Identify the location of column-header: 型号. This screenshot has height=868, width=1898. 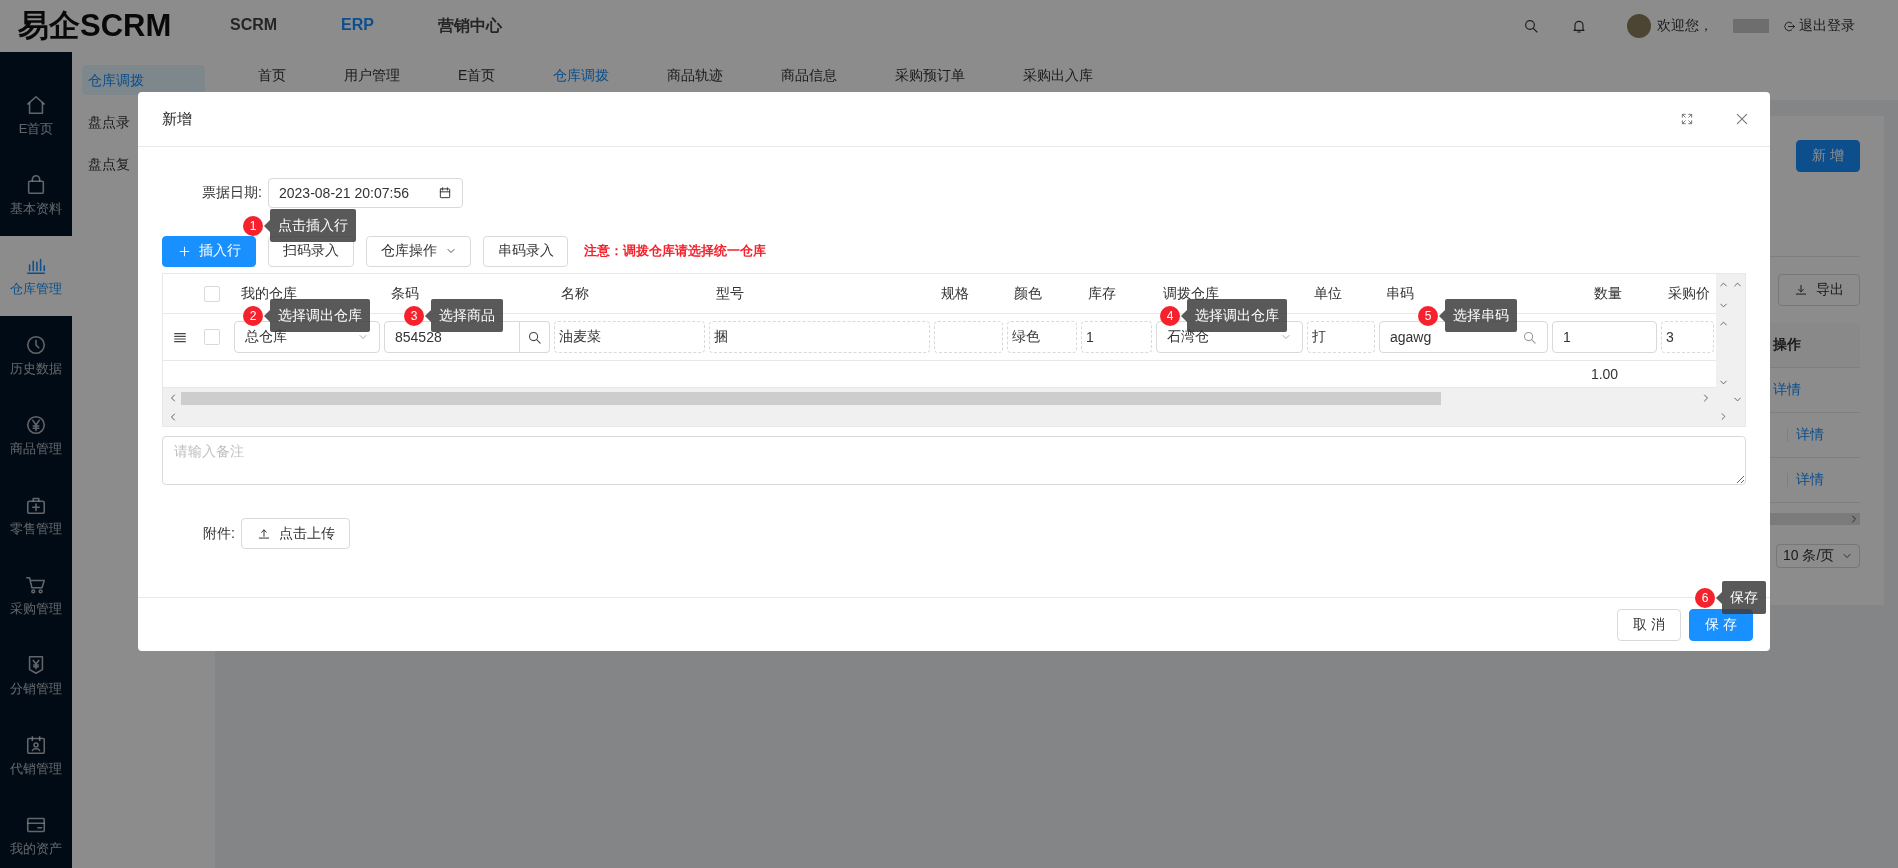
(730, 293).